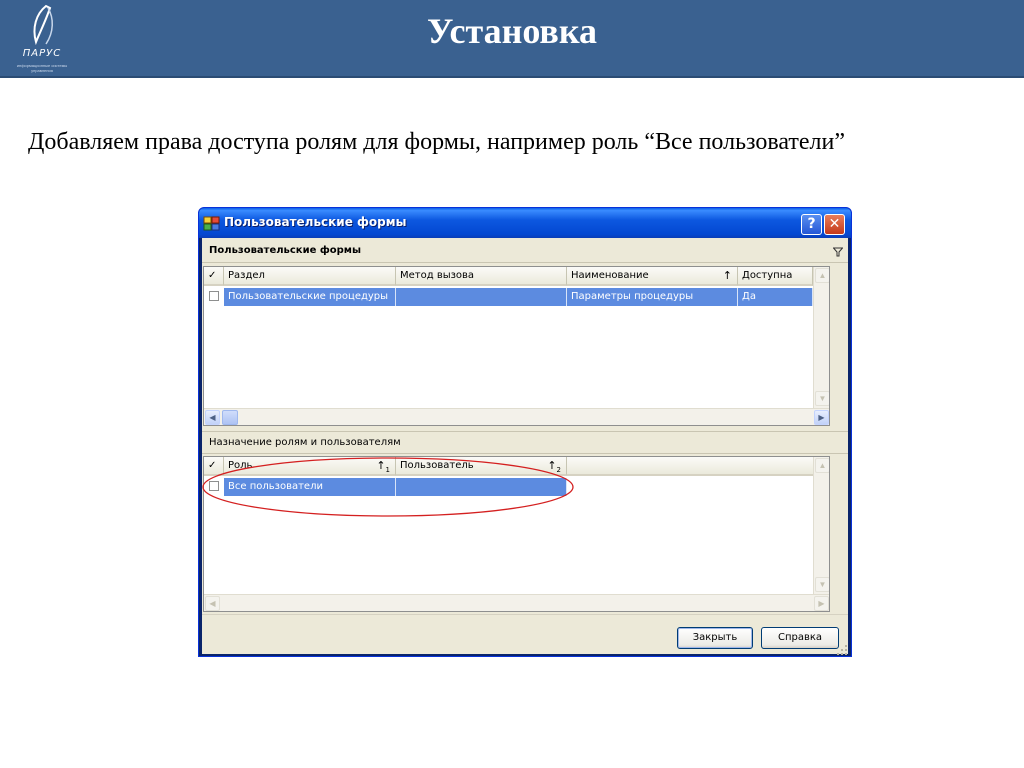 This screenshot has width=1024, height=768. I want to click on roles-panel-title: Назначение ролям и пользователям, so click(305, 442).